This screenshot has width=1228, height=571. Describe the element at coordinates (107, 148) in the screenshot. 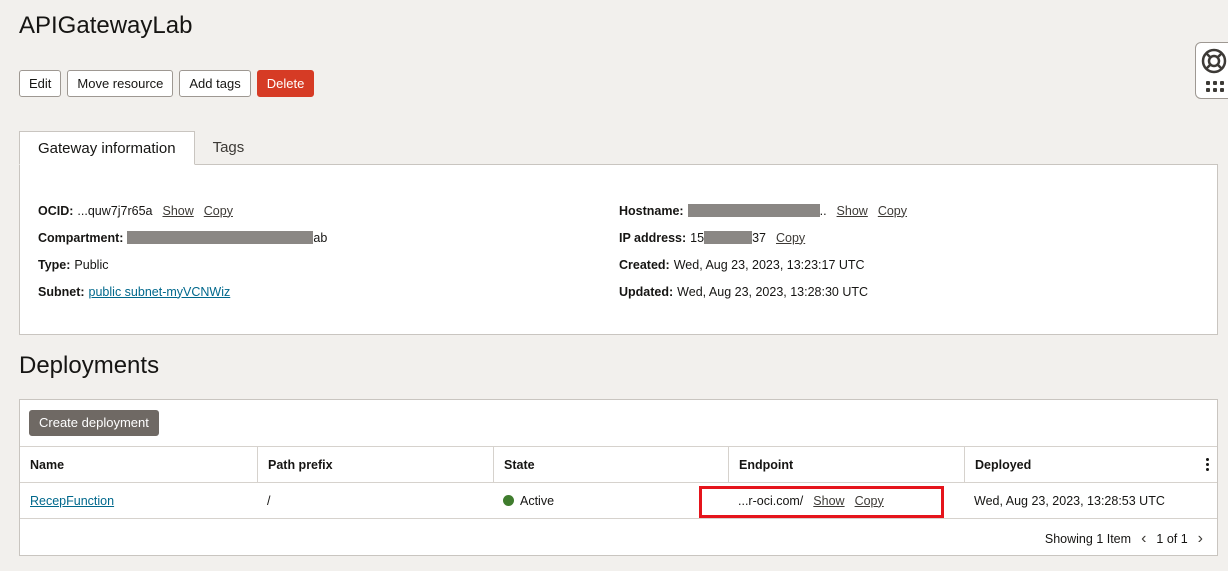

I see `tab-gateway-information: Gateway information` at that location.